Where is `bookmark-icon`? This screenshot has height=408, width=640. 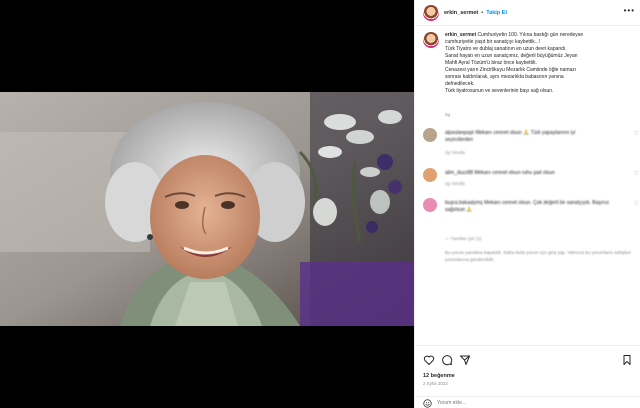
bookmark-icon is located at coordinates (627, 360).